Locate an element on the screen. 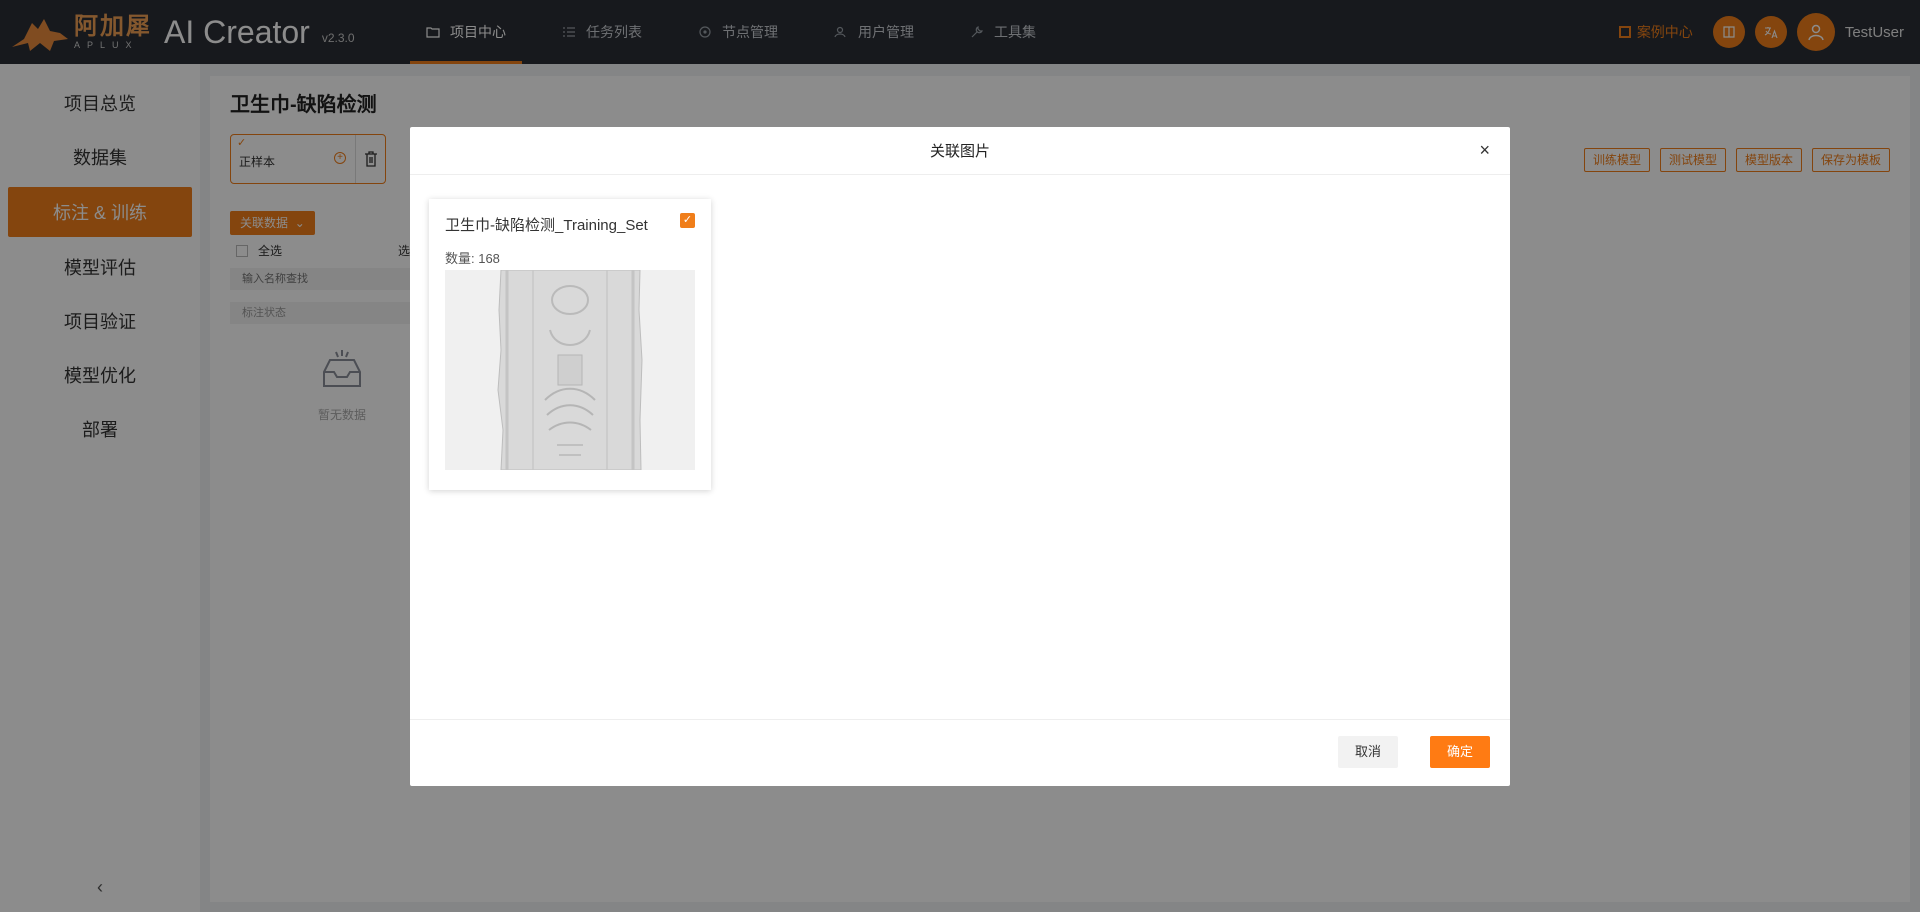 This screenshot has height=912, width=1920. close-icon: × is located at coordinates (1484, 150).